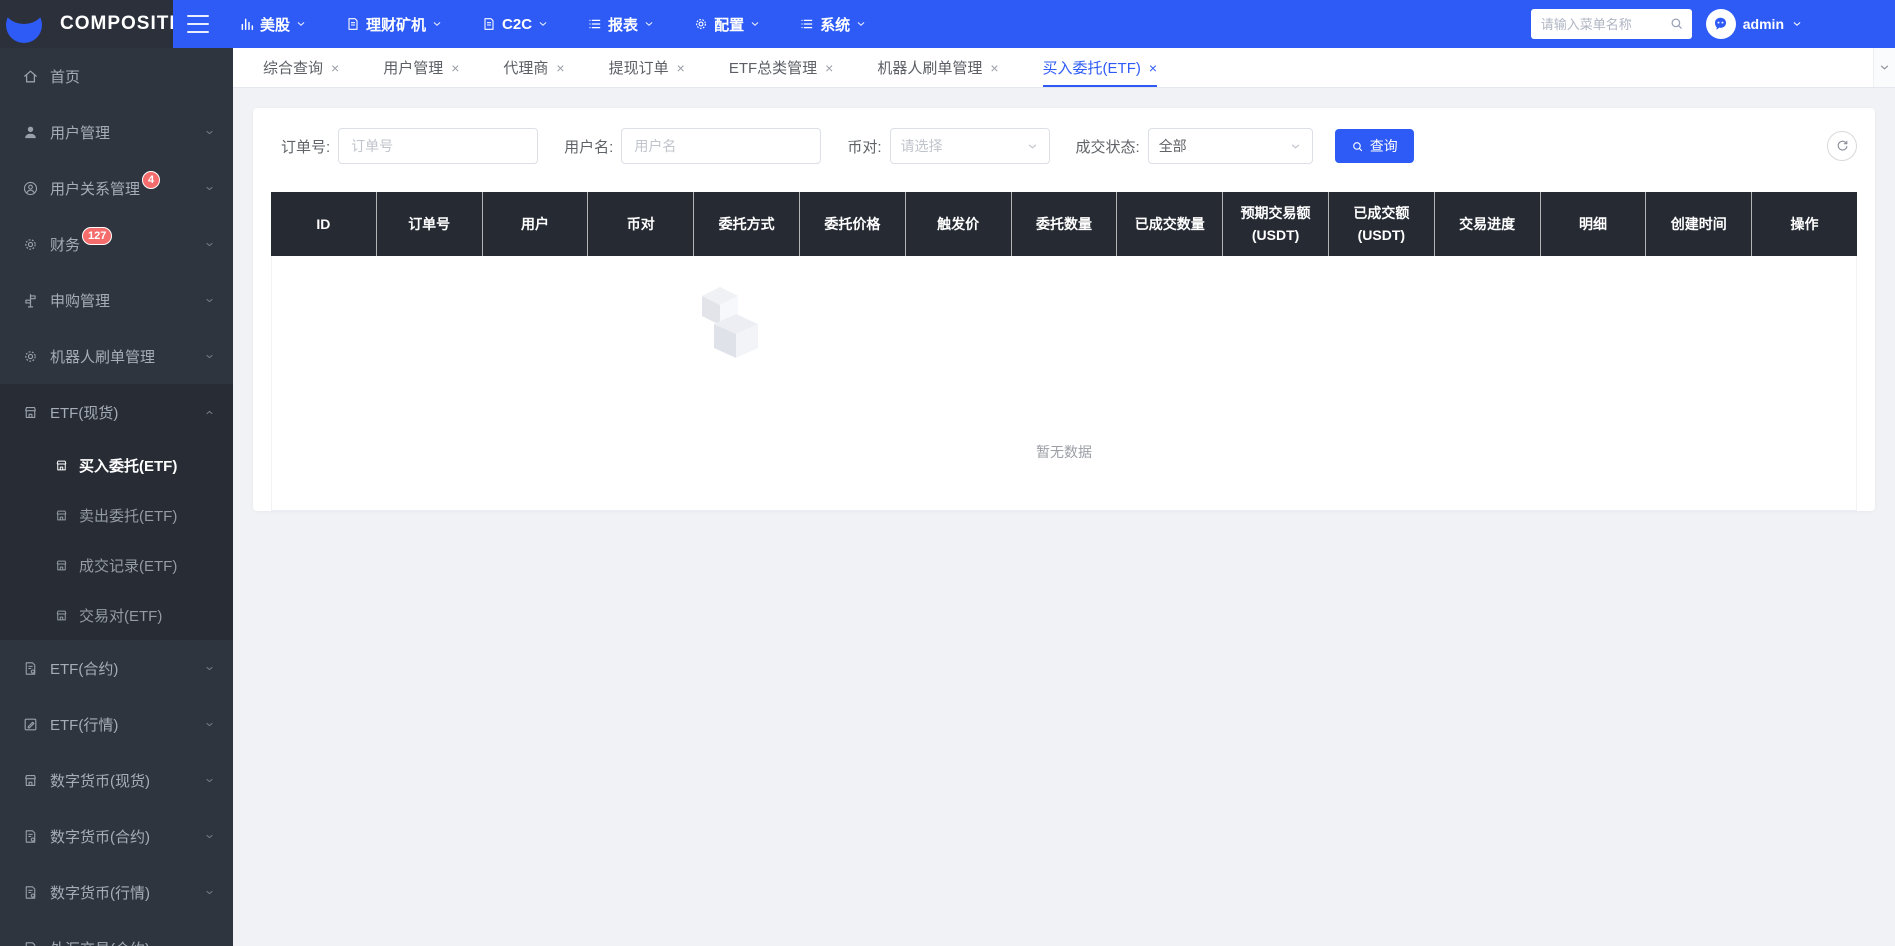  I want to click on search-icon, so click(1676, 23).